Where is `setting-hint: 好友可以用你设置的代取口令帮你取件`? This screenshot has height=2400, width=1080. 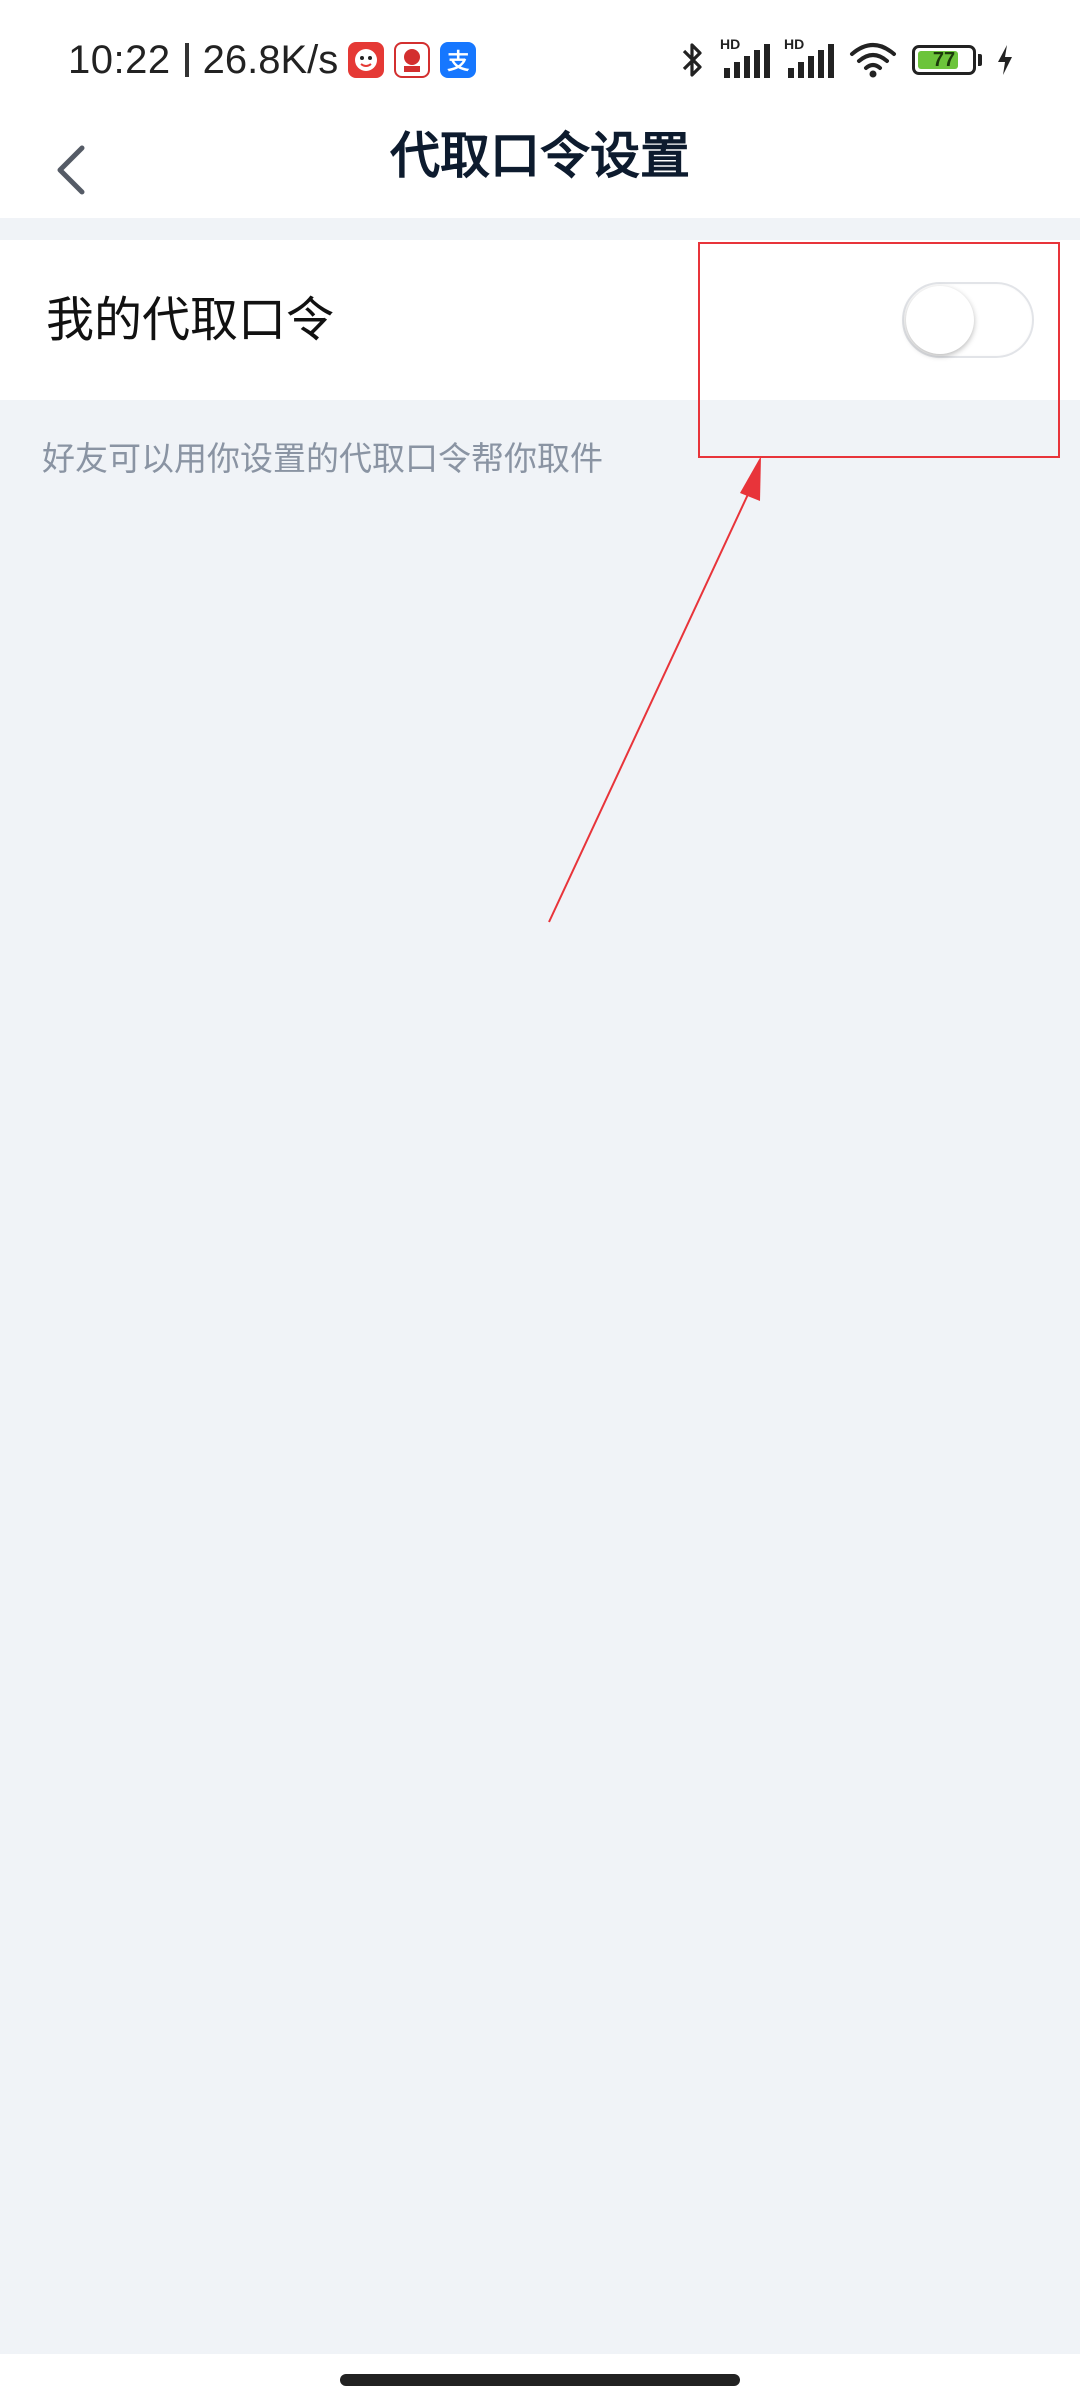 setting-hint: 好友可以用你设置的代取口令帮你取件 is located at coordinates (322, 458).